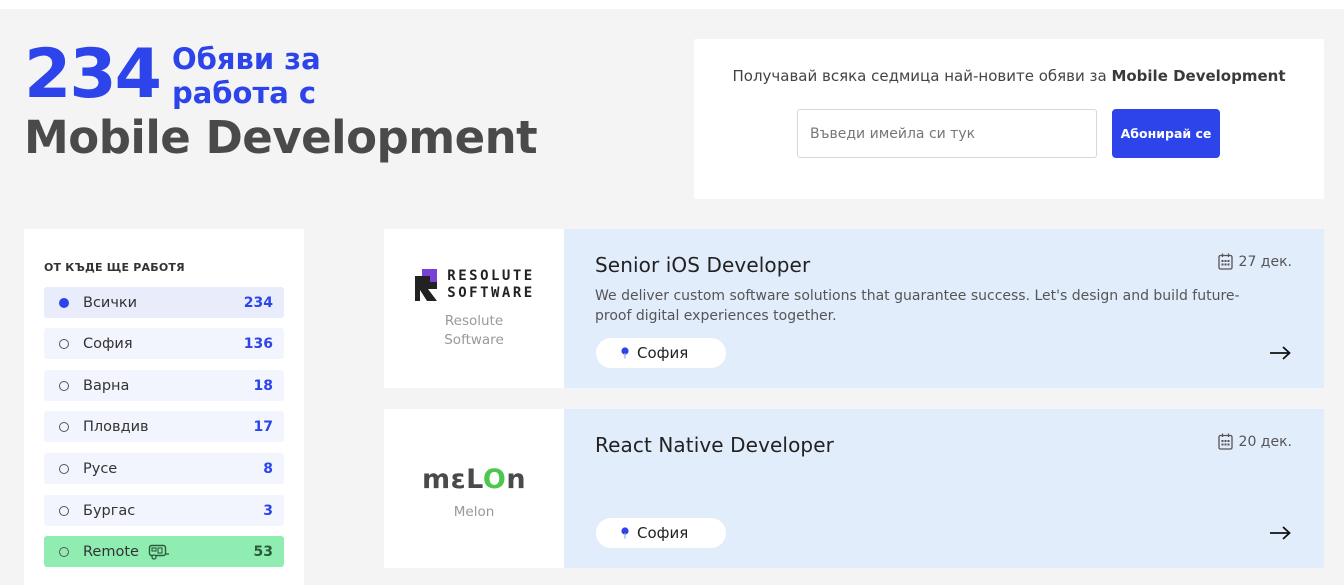 This screenshot has height=585, width=1344. I want to click on company-logo-panel: mɛLOn Melon, so click(474, 488).